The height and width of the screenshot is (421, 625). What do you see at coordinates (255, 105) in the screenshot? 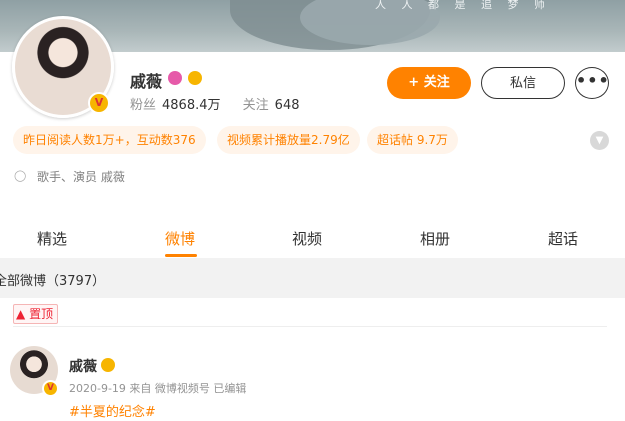
I see `following-label: 关注` at bounding box center [255, 105].